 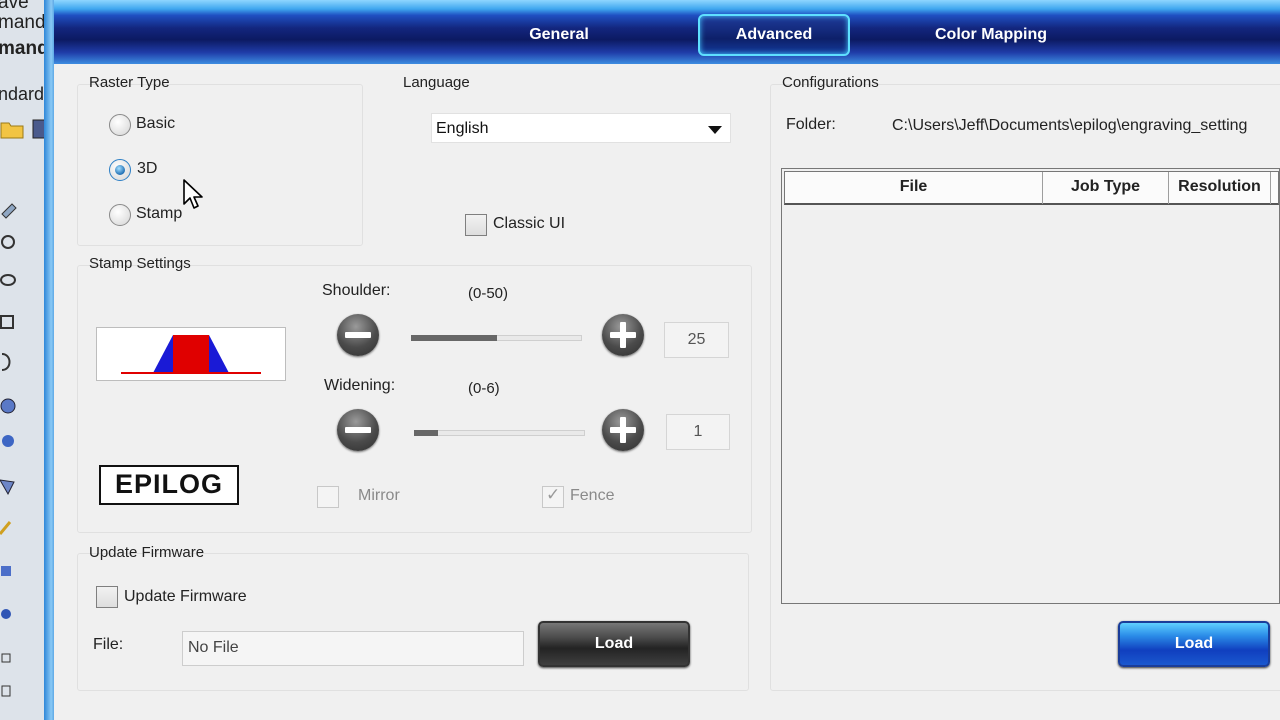 What do you see at coordinates (360, 385) in the screenshot?
I see `widening-label: Widening:` at bounding box center [360, 385].